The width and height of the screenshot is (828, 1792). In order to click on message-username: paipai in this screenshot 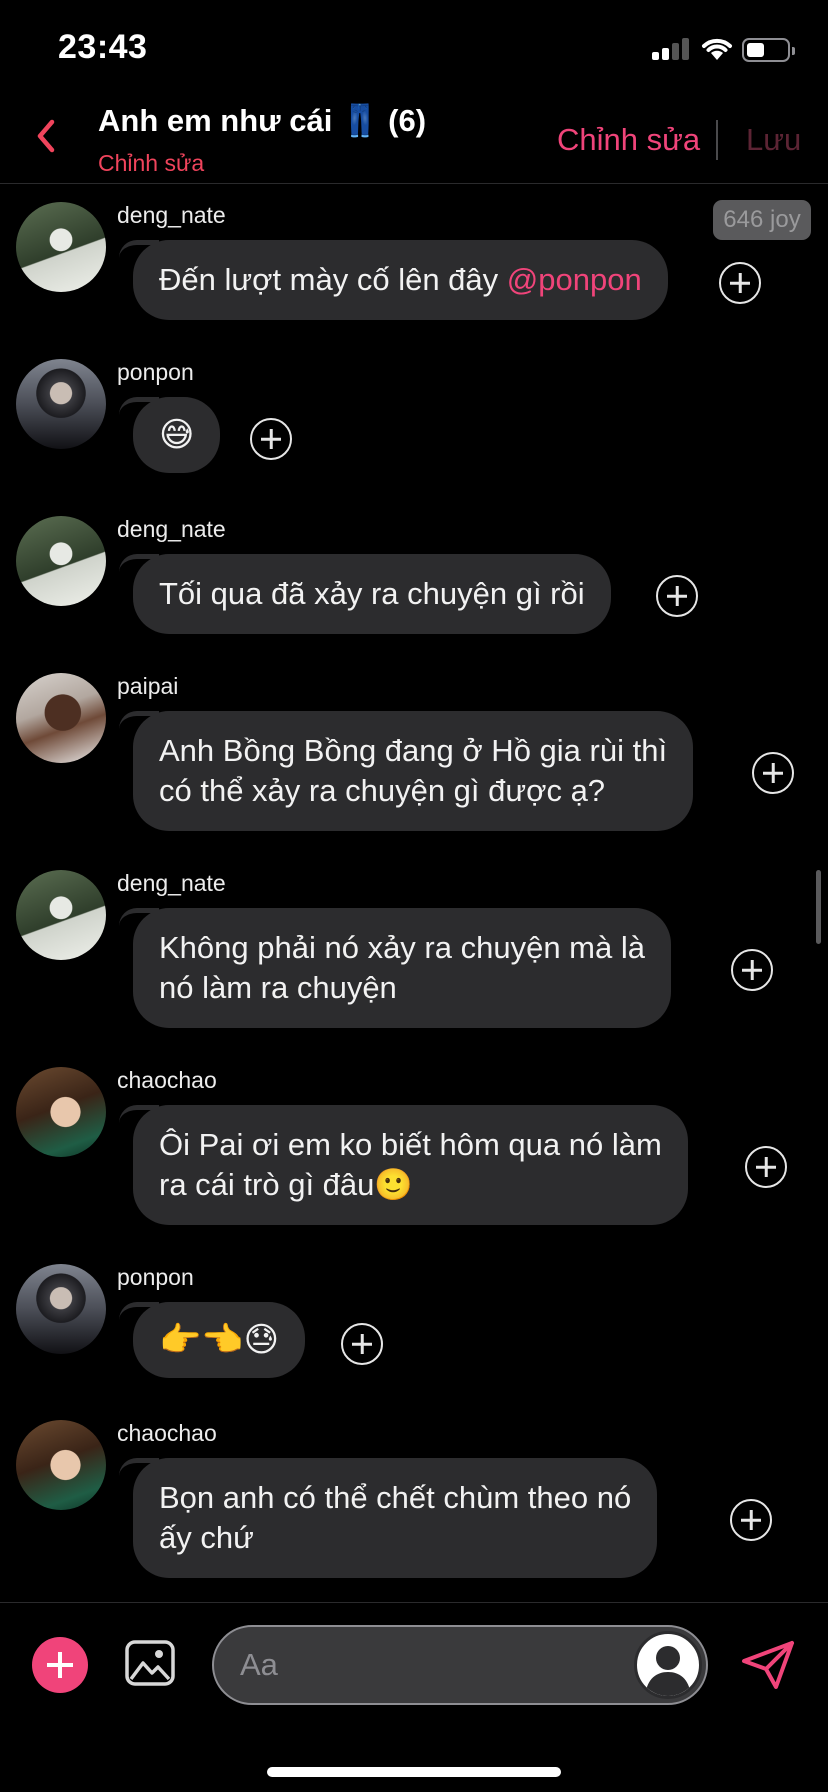, I will do `click(148, 686)`.